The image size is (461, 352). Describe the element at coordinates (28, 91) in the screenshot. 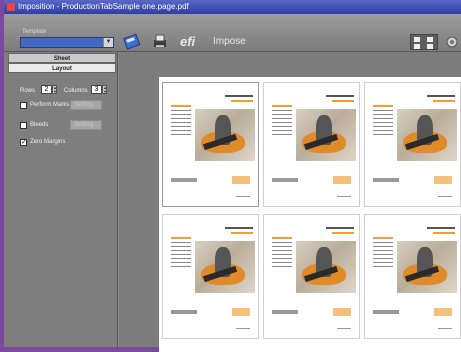

I see `rows-label: Rows` at that location.